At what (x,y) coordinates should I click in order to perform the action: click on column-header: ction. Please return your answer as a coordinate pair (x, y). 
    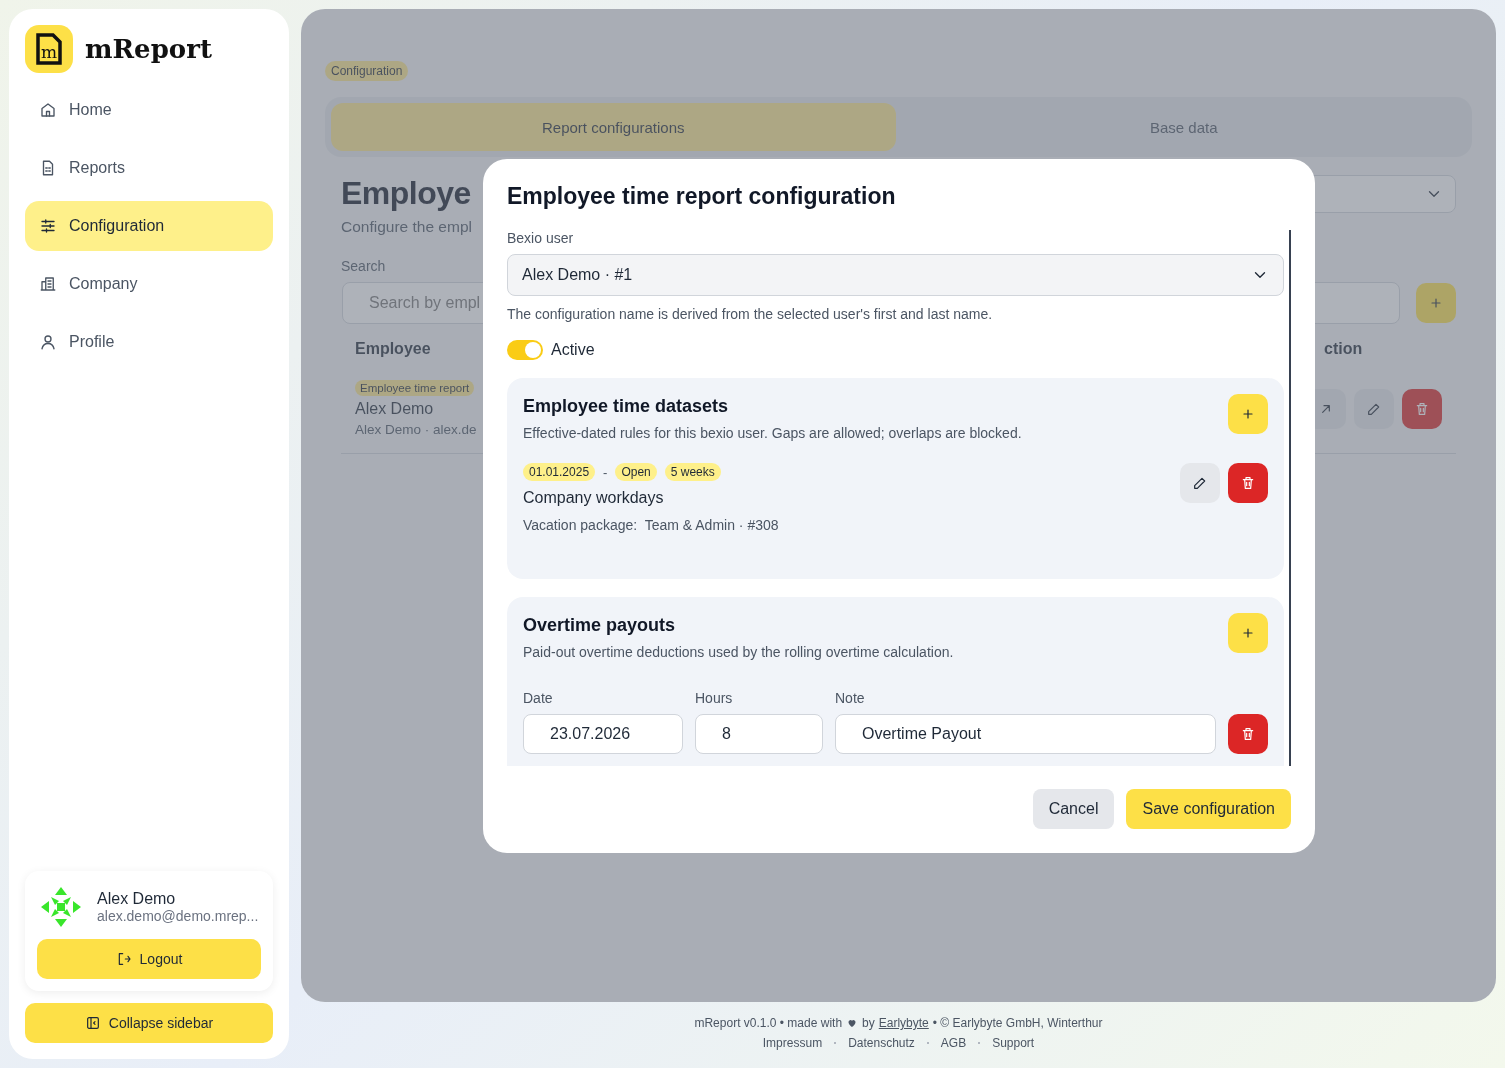
    Looking at the image, I should click on (1344, 349).